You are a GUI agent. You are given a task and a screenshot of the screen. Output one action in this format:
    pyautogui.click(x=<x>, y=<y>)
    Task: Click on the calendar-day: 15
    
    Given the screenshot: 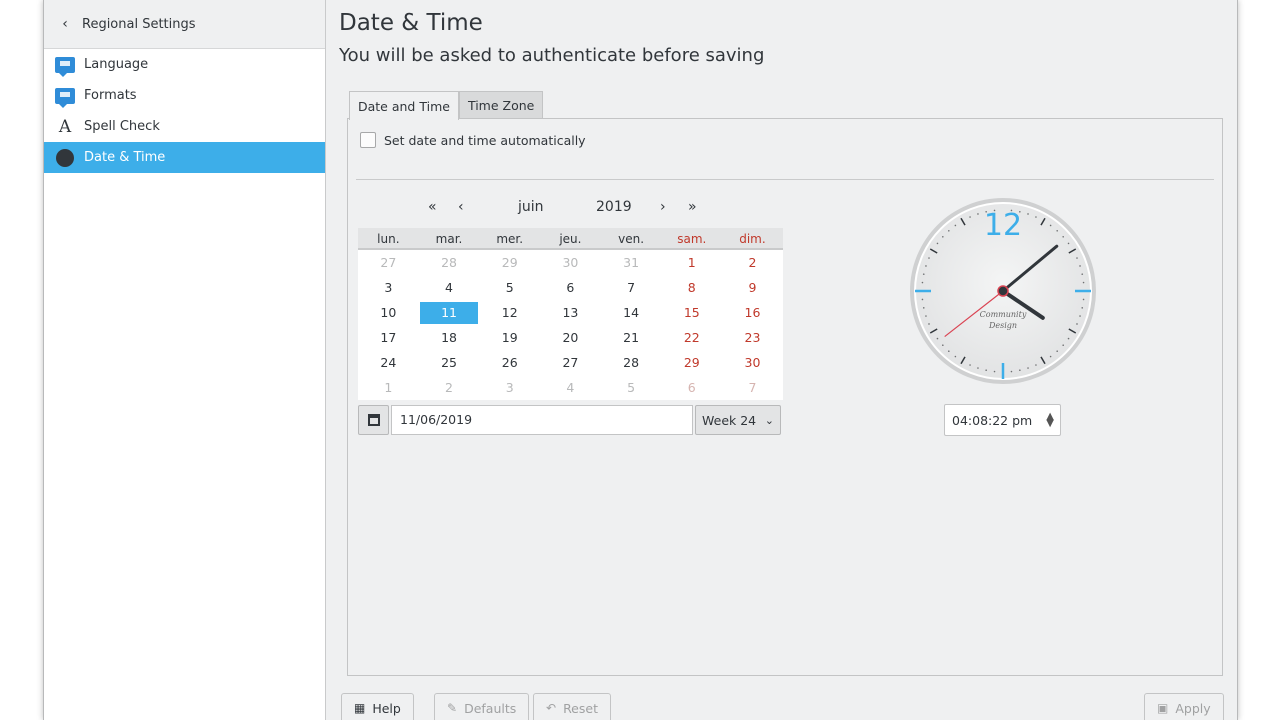 What is the action you would take?
    pyautogui.click(x=691, y=312)
    